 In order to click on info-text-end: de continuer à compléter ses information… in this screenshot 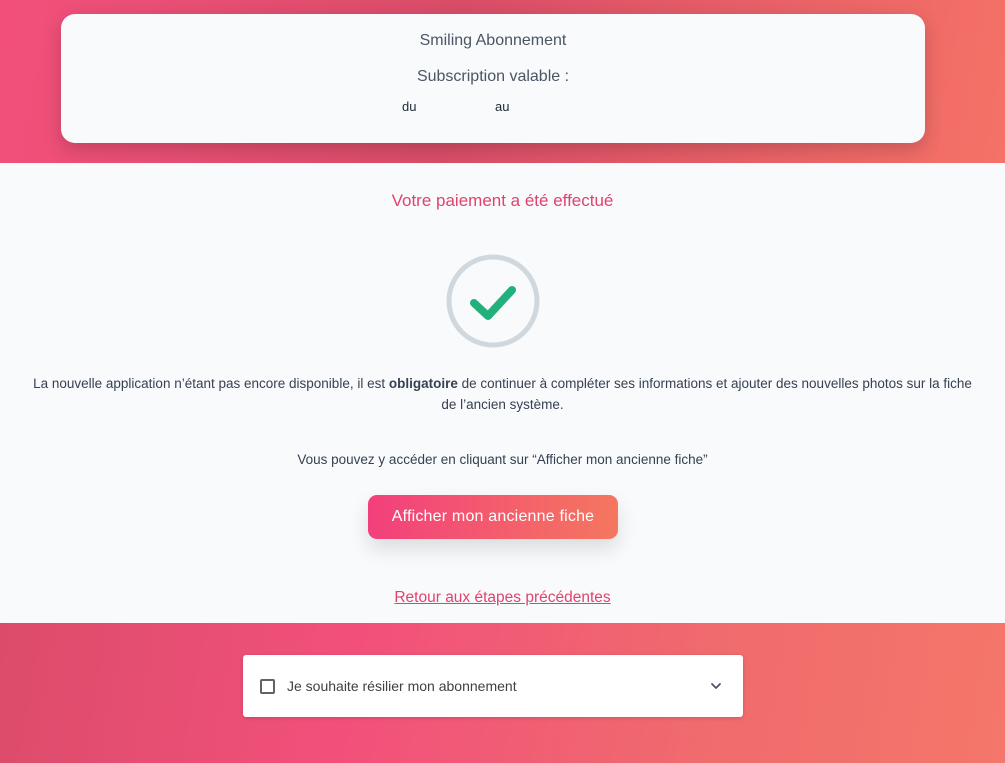, I will do `click(706, 394)`.